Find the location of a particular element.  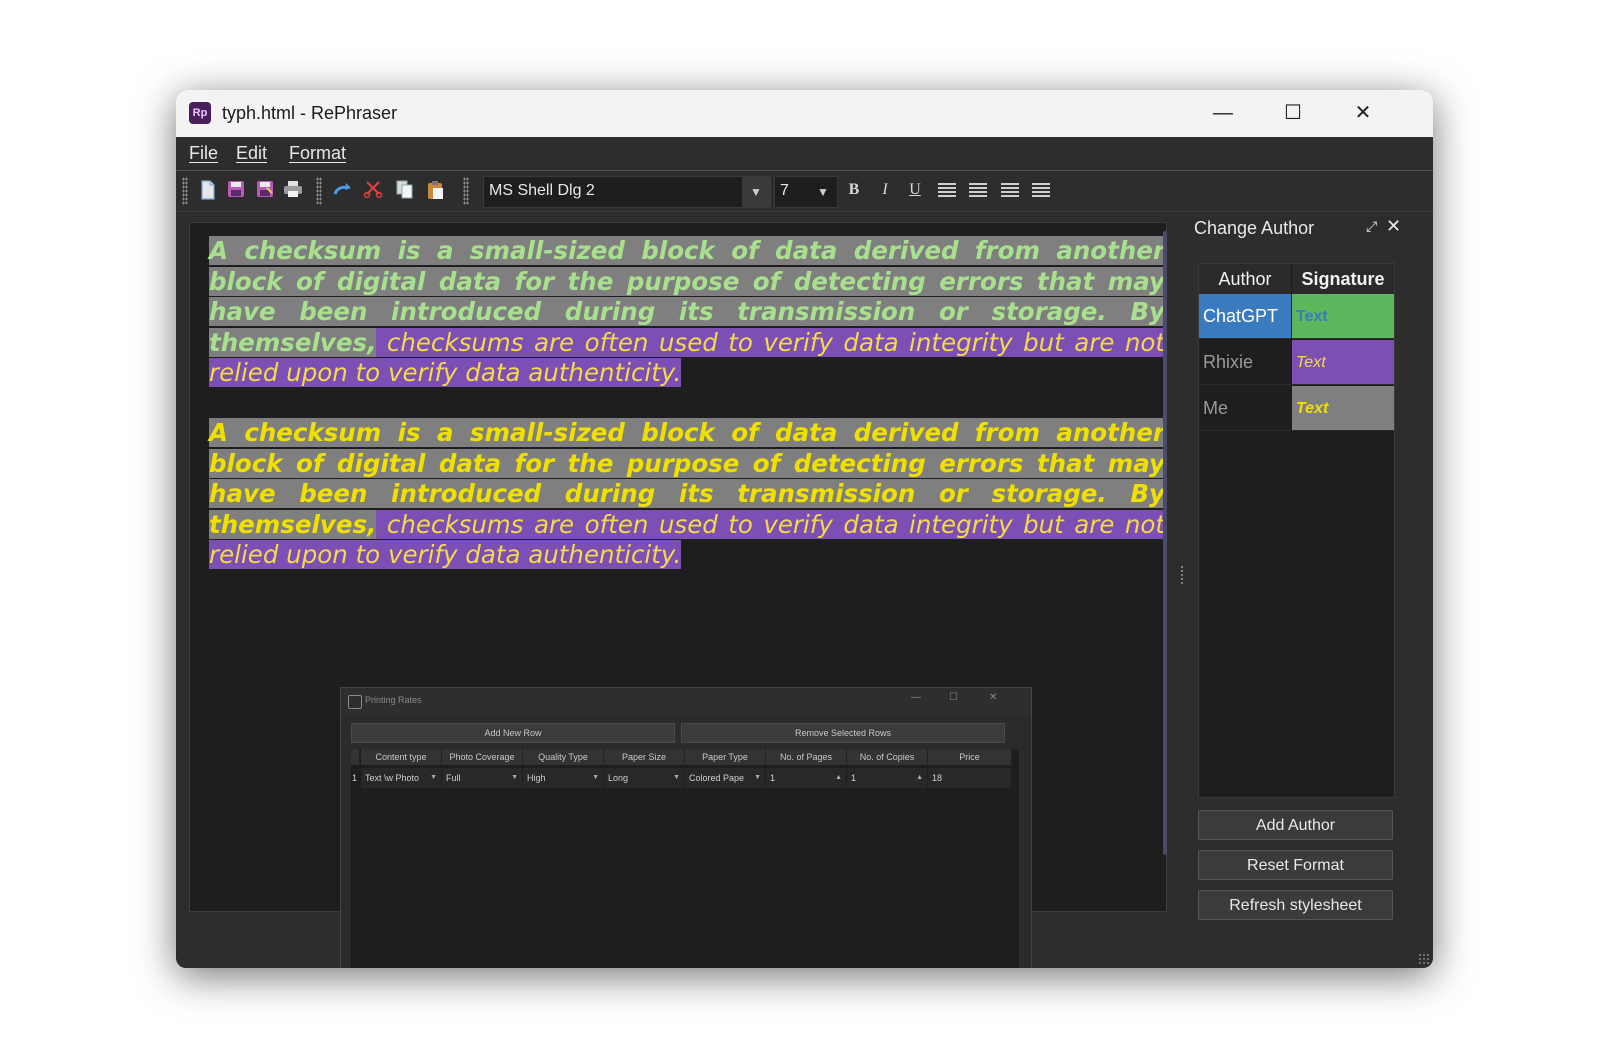

table-cell: High ▼ is located at coordinates (563, 778).